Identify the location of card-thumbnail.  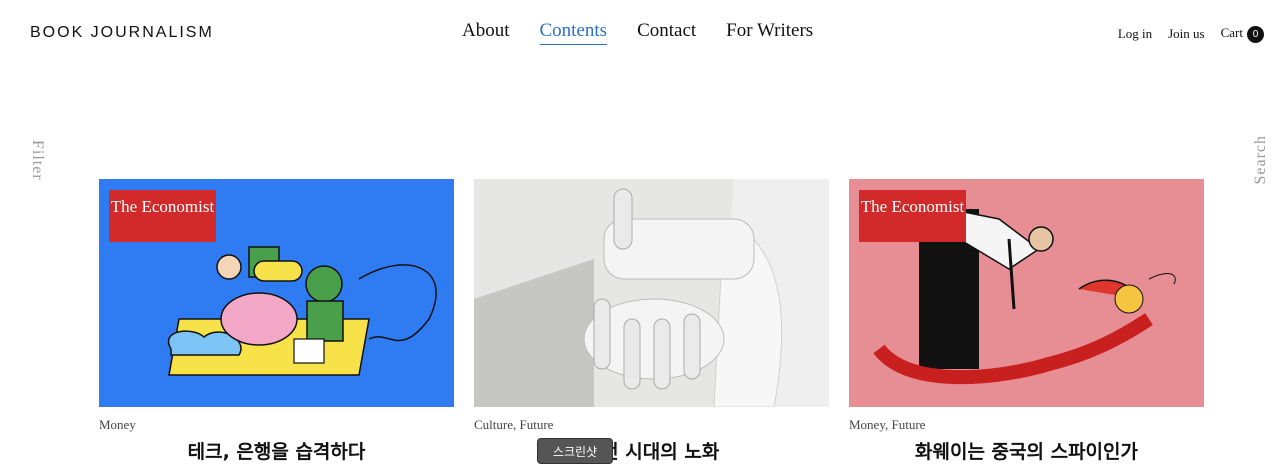
(651, 293).